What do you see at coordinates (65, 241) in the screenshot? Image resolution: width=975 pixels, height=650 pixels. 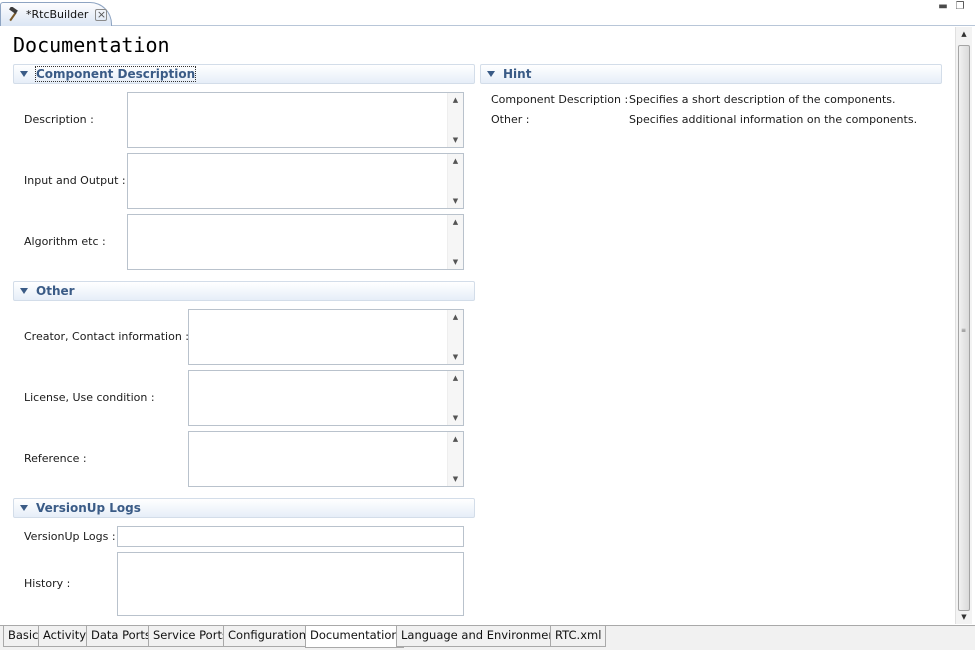 I see `algorithm-label: Algorithm etc :` at bounding box center [65, 241].